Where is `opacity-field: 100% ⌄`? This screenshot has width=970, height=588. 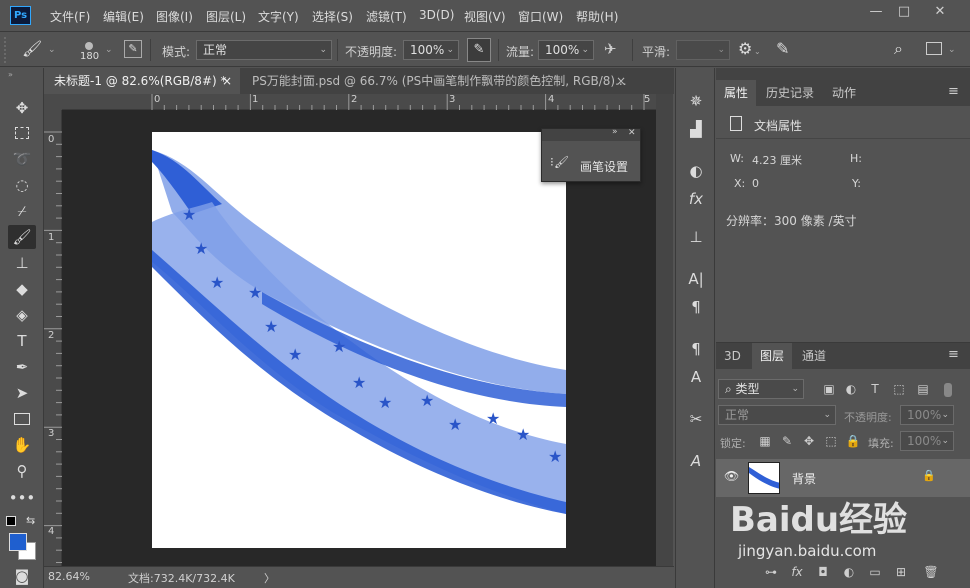 opacity-field: 100% ⌄ is located at coordinates (431, 50).